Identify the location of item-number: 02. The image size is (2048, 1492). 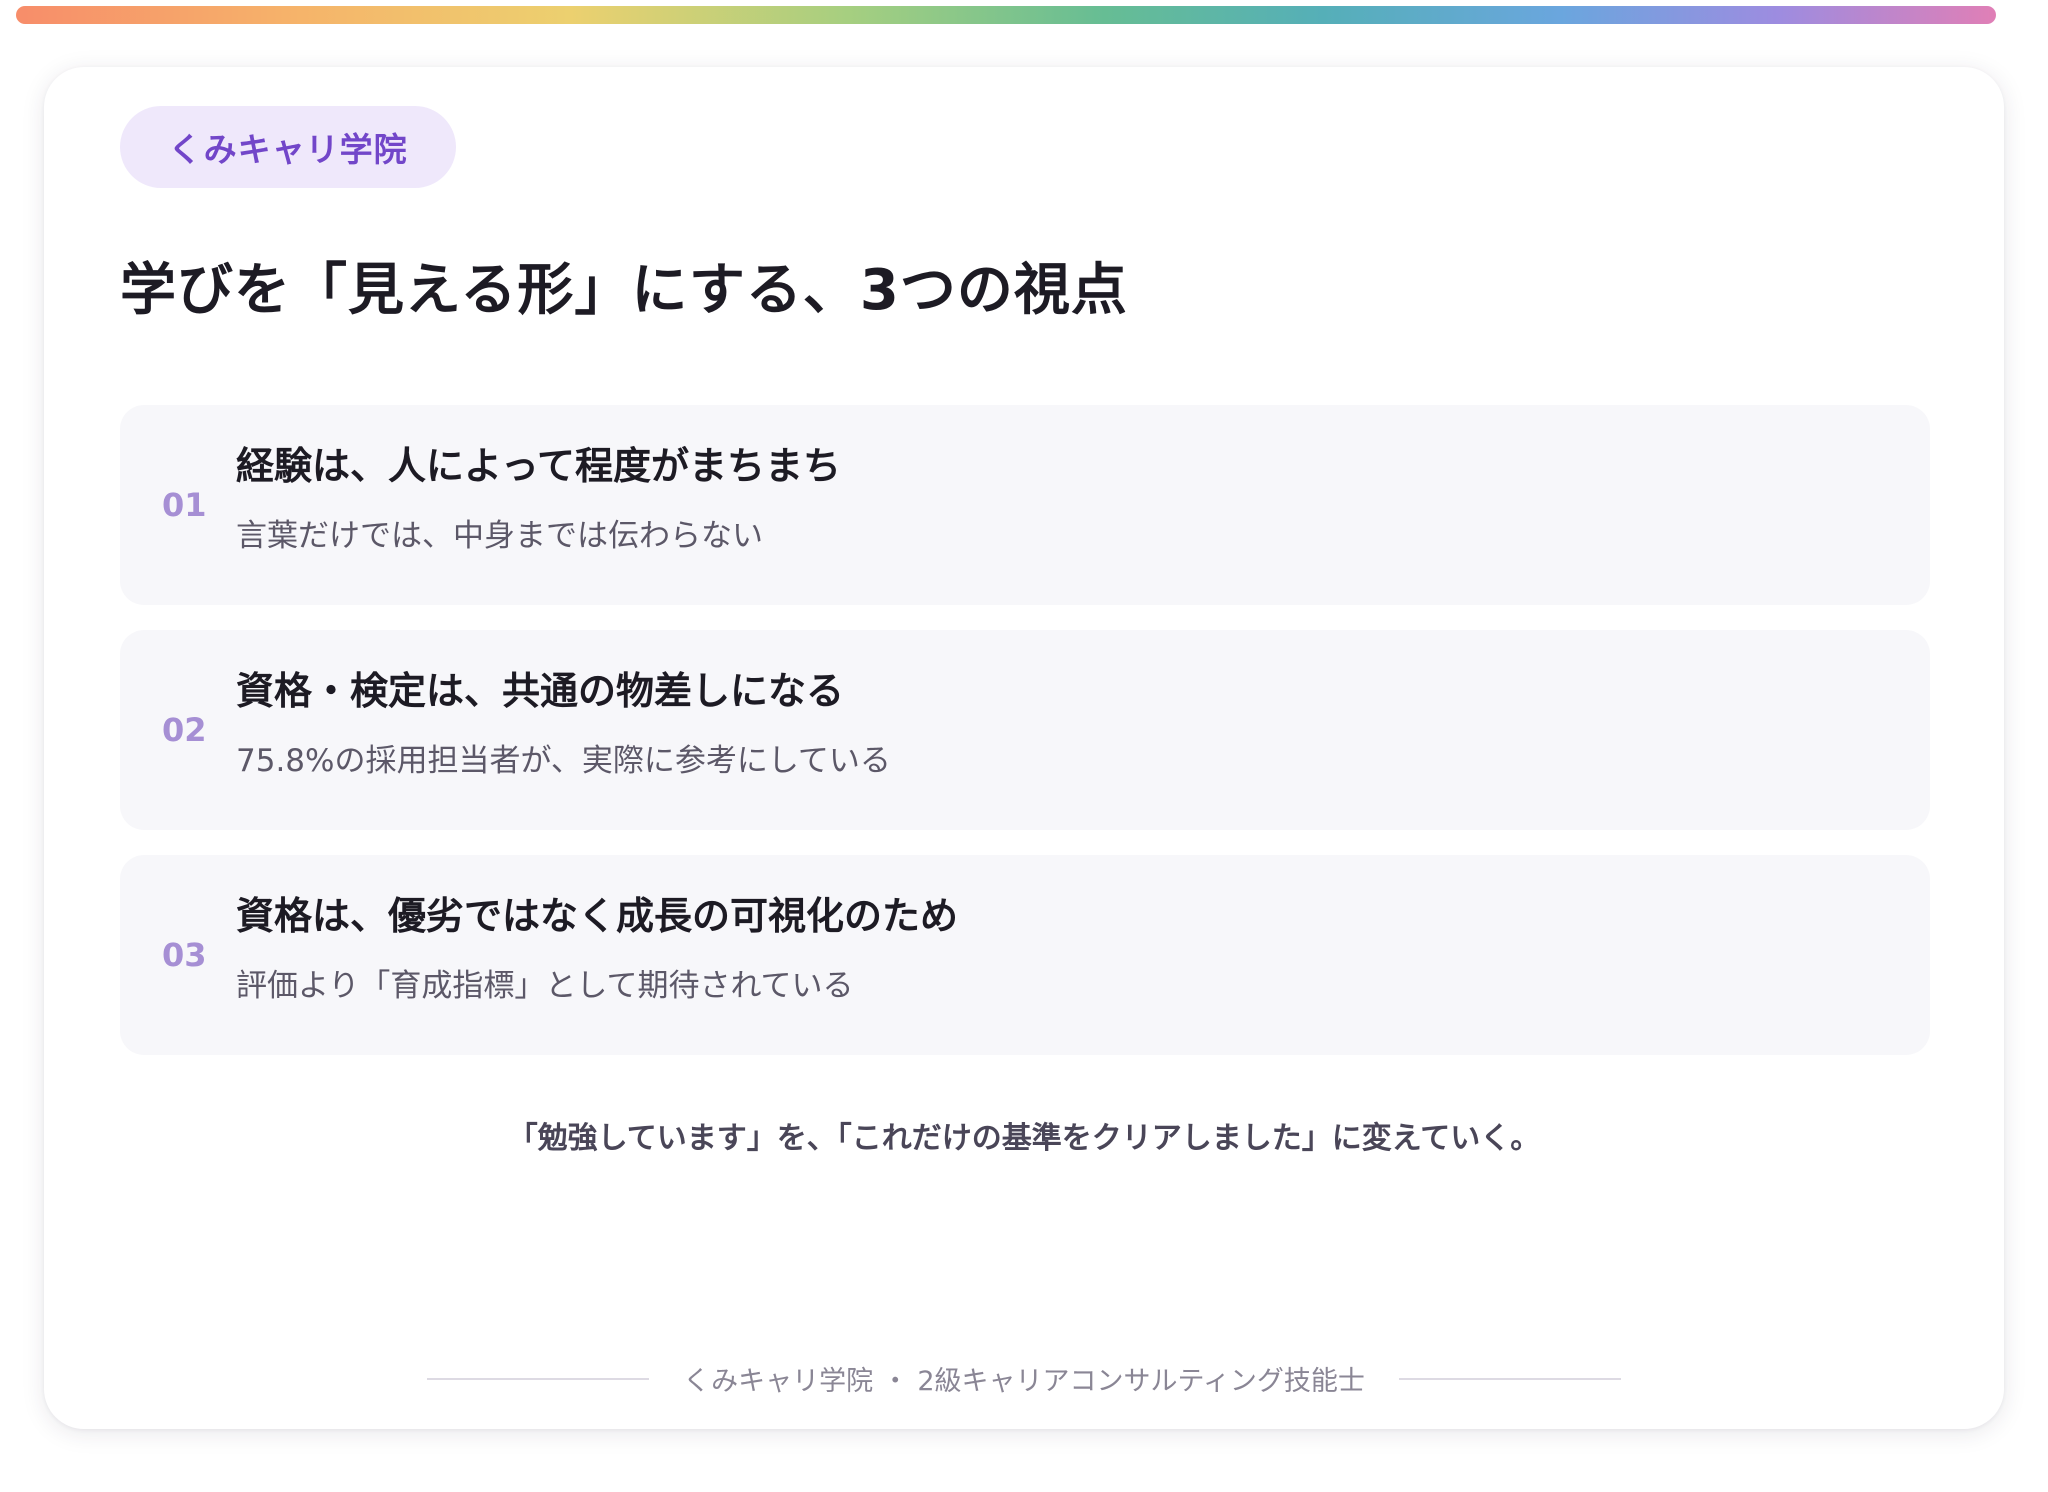
(184, 730).